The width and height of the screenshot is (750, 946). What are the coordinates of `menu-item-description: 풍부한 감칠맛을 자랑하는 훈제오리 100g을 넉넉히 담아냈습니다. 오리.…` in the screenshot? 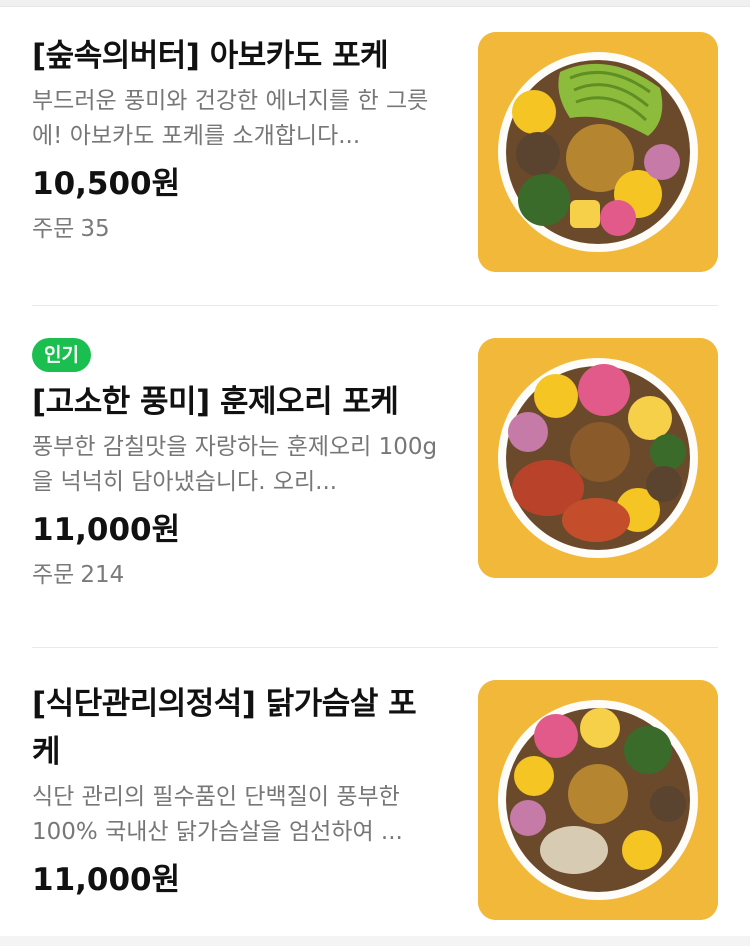 It's located at (235, 464).